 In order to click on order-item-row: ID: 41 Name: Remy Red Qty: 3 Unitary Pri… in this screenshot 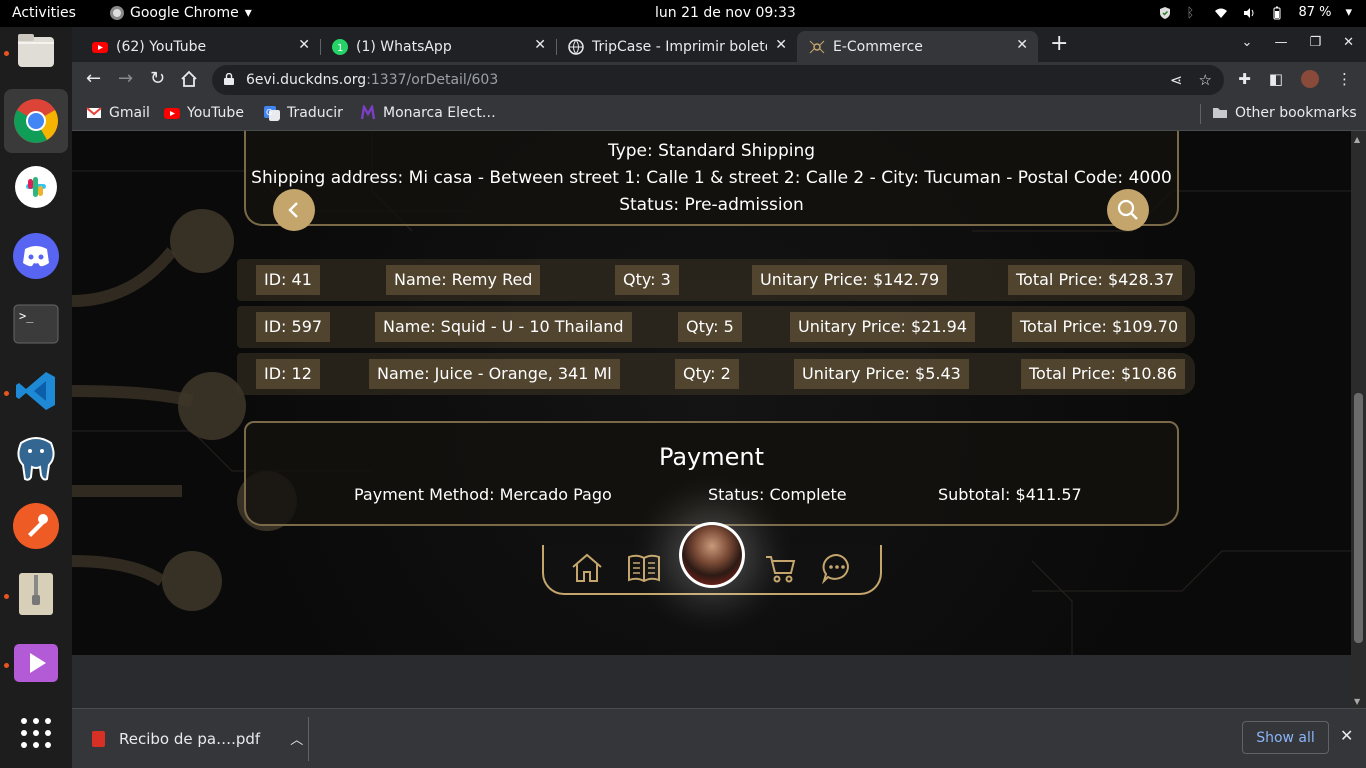, I will do `click(716, 280)`.